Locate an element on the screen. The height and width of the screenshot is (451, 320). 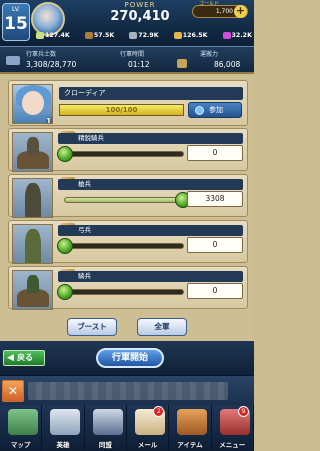
unit-name: 弓兵 is located at coordinates (150, 230).